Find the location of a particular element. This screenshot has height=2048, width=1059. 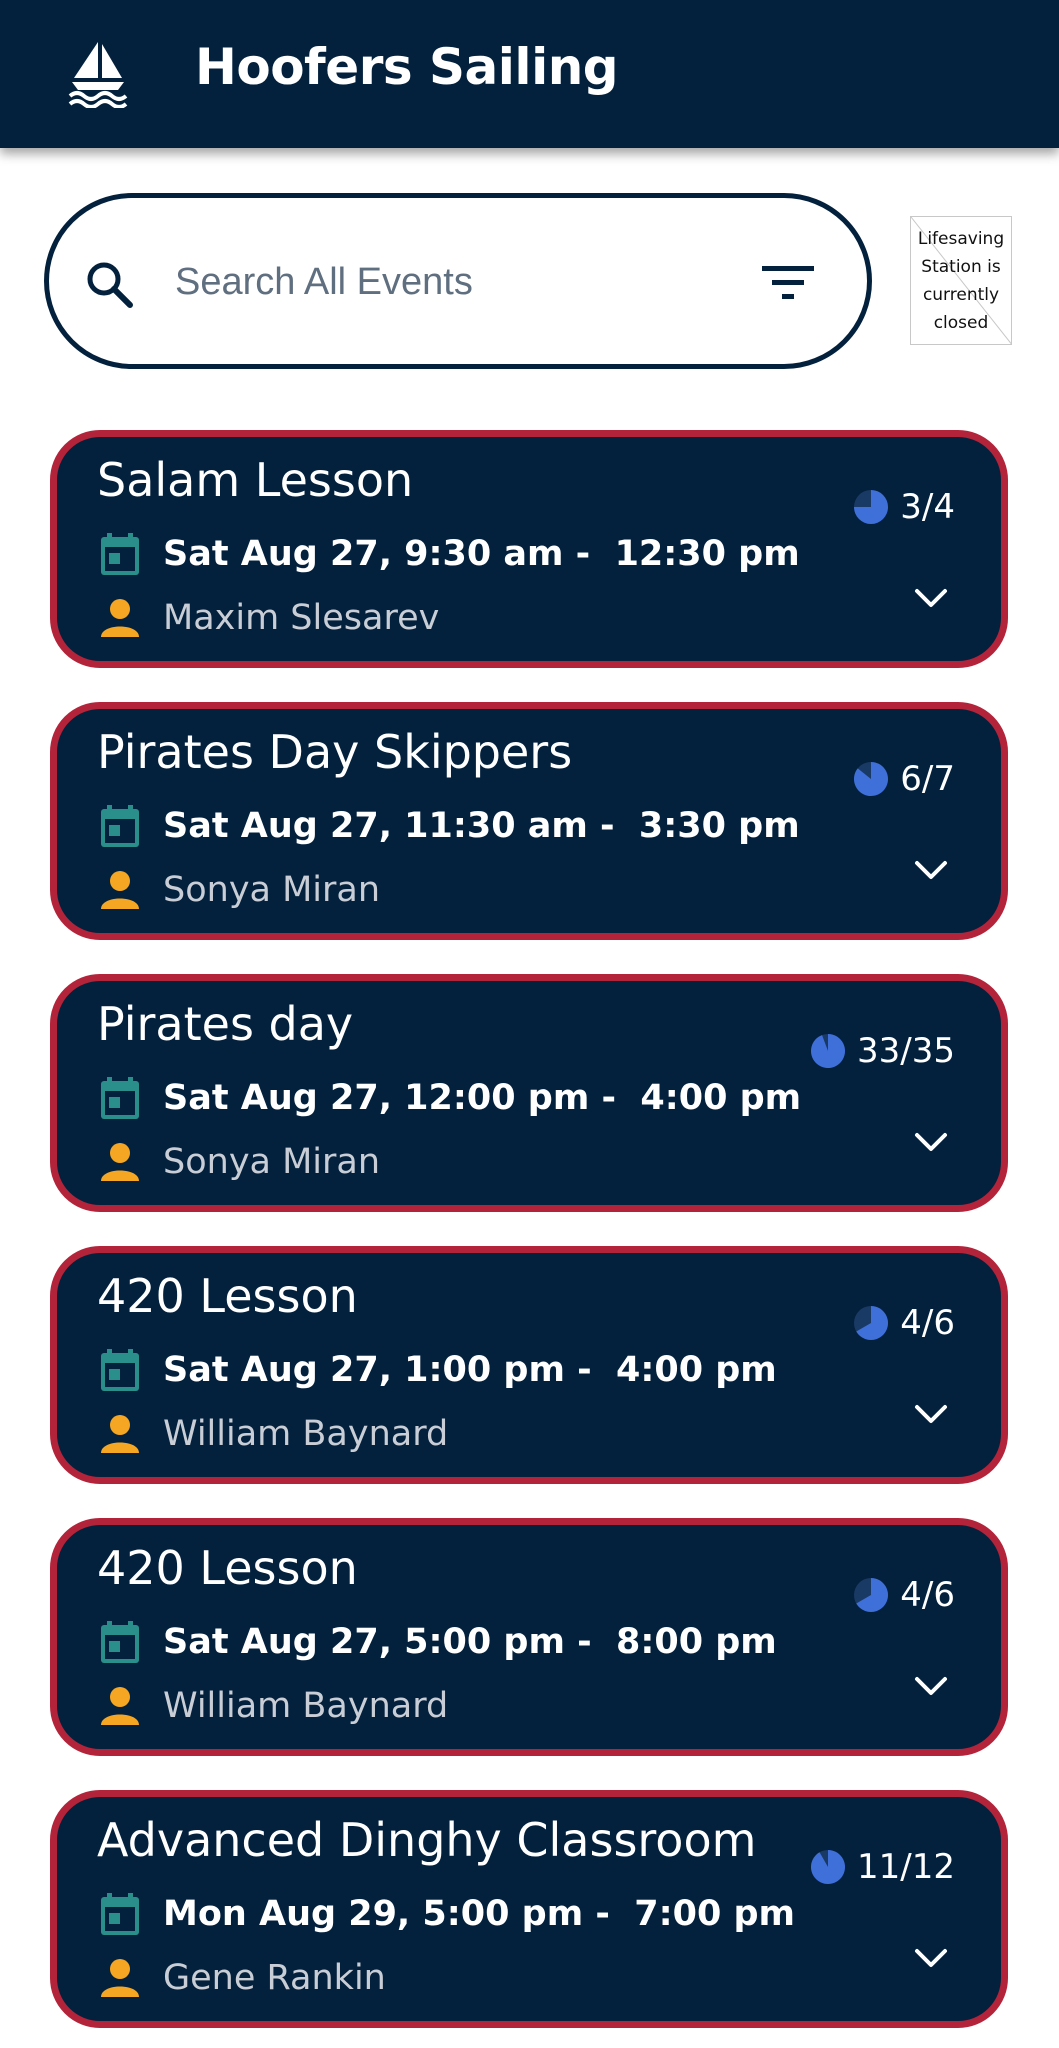

event-person-row: Gene Rankin is located at coordinates (242, 1978).